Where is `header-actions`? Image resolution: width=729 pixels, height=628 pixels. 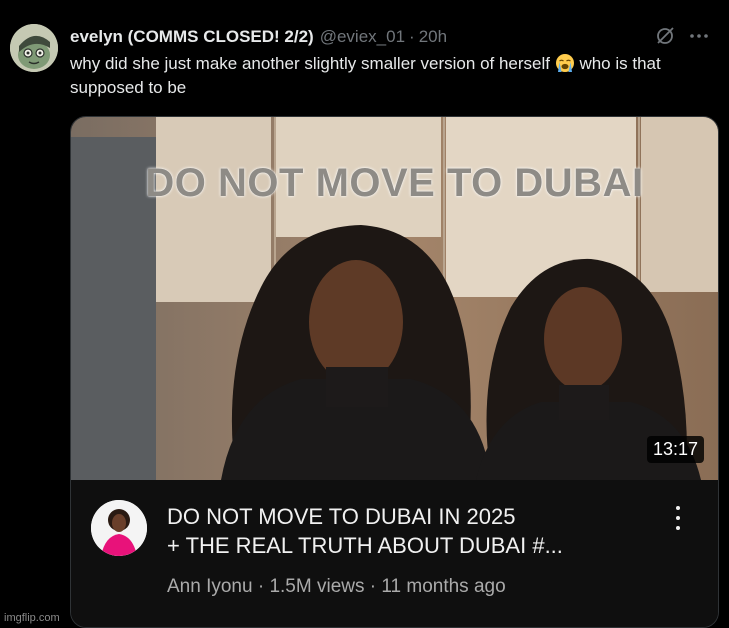
header-actions is located at coordinates (682, 38).